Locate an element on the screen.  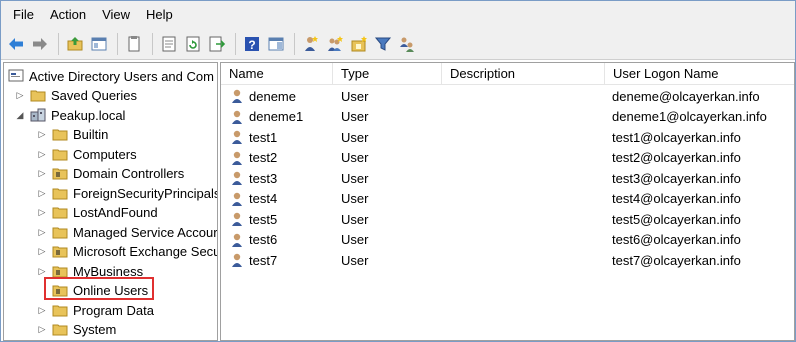
cell-user-logon-name: test4@olcayerkan.info is located at coordinates (676, 198).